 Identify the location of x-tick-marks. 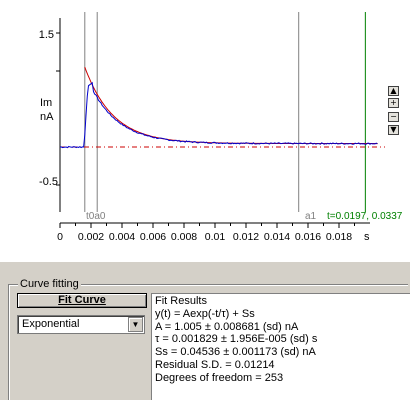
(207, 225).